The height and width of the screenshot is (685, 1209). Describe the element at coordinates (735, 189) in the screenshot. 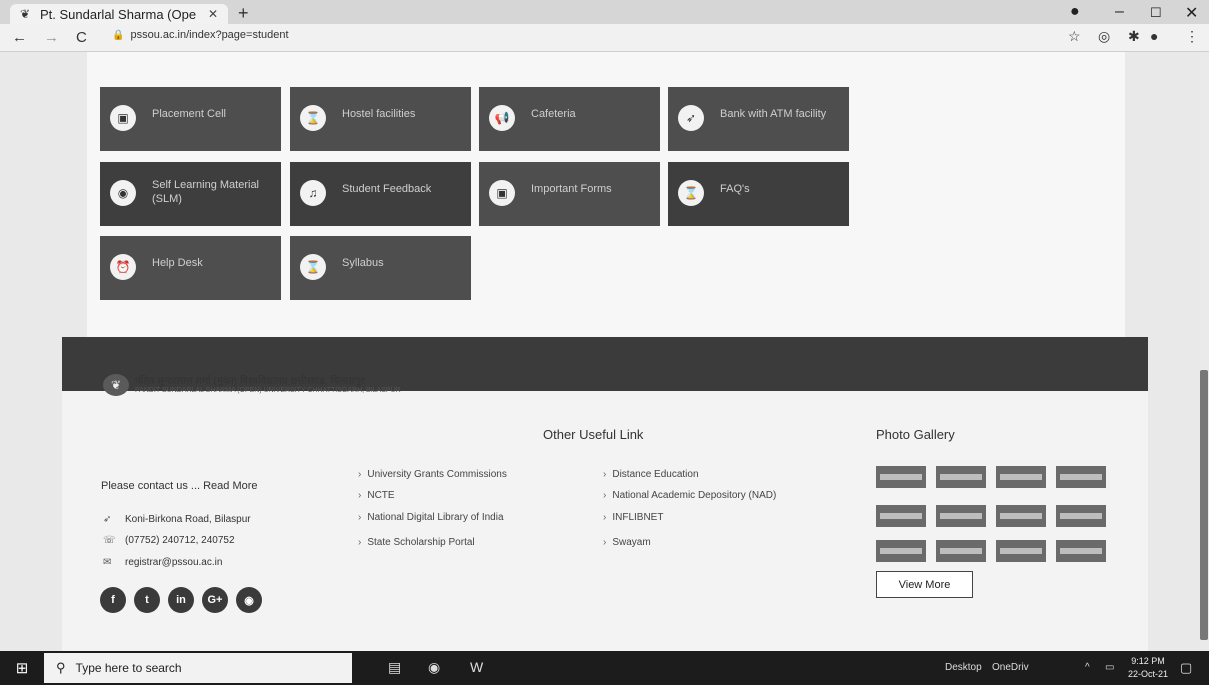

I see `tile-label: FAQ's` at that location.